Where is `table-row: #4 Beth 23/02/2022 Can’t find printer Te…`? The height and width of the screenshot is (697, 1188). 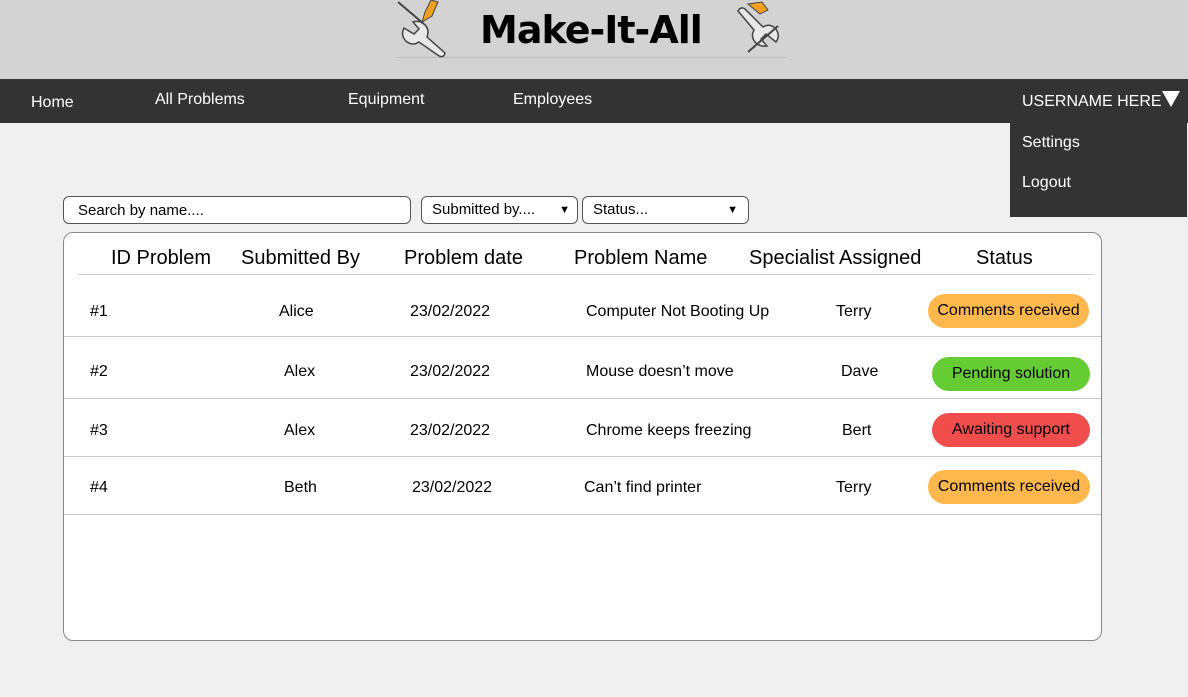 table-row: #4 Beth 23/02/2022 Can’t find printer Te… is located at coordinates (582, 486).